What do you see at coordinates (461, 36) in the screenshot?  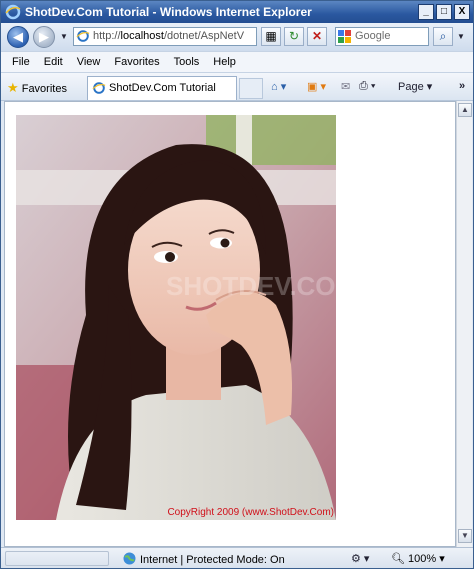 I see `search-options-dropdown-icon: ▼` at bounding box center [461, 36].